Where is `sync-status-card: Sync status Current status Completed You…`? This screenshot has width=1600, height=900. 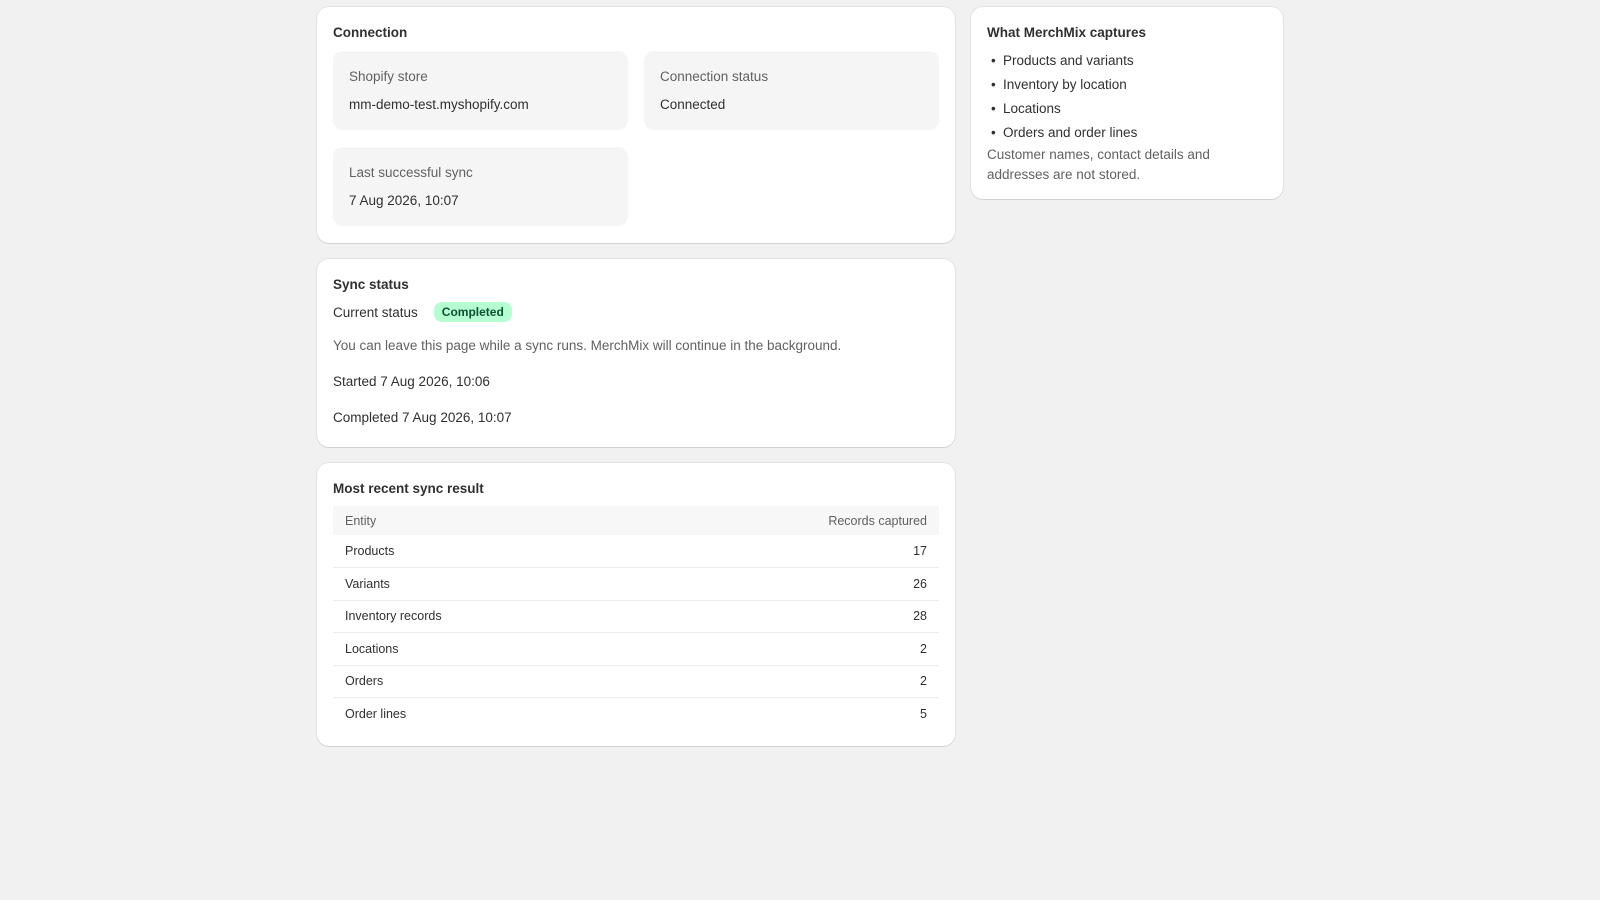 sync-status-card: Sync status Current status Completed You… is located at coordinates (636, 353).